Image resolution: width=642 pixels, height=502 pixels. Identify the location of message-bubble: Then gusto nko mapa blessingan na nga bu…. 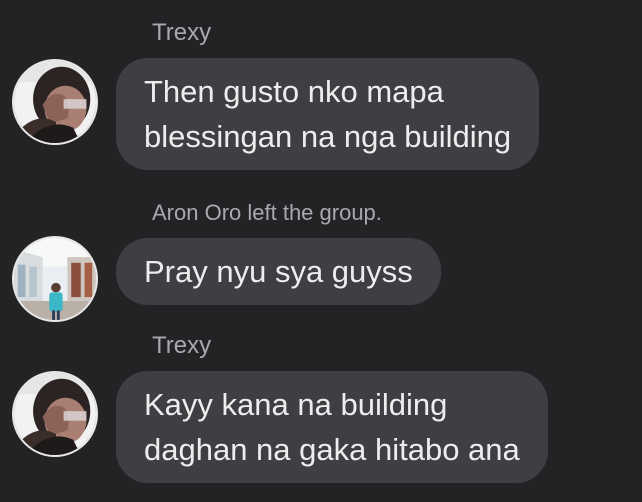
(328, 114).